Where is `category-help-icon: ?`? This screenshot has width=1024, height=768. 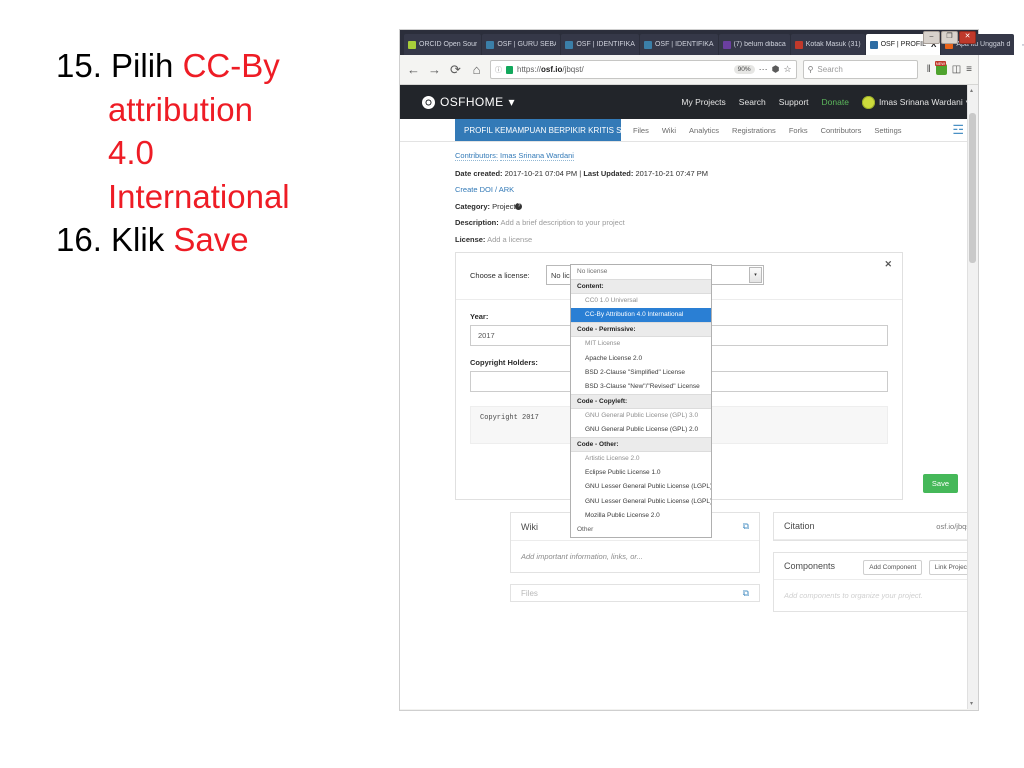
category-help-icon: ? is located at coordinates (519, 207).